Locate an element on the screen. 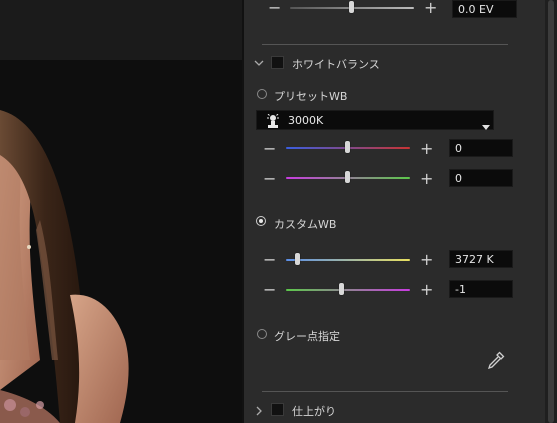 This screenshot has width=557, height=423. dropdown-arrow-icon is located at coordinates (486, 123).